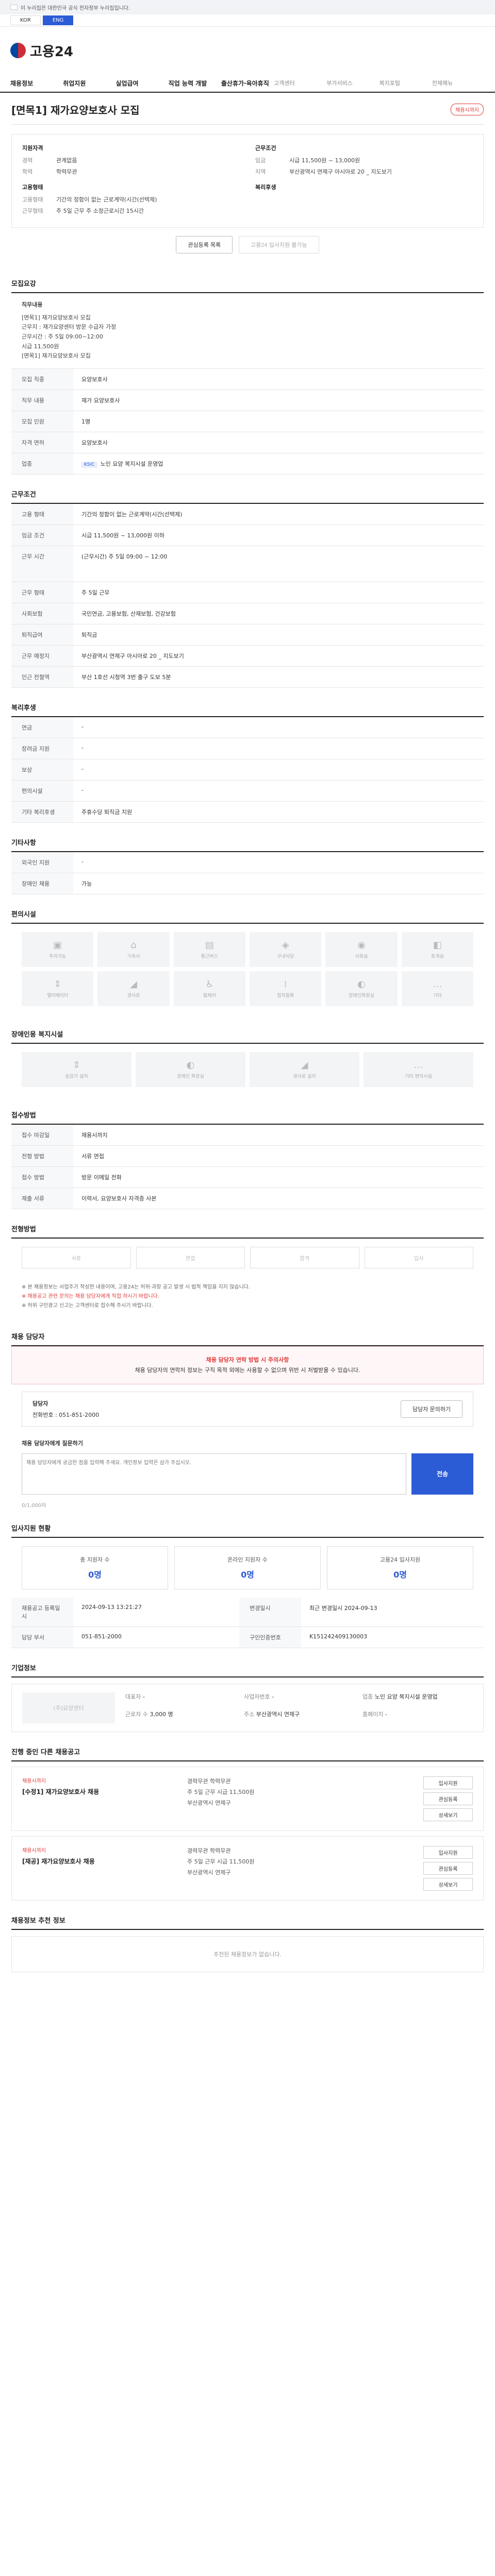 This screenshot has width=495, height=2576. Describe the element at coordinates (14, 8) in the screenshot. I see `flag-icon` at that location.